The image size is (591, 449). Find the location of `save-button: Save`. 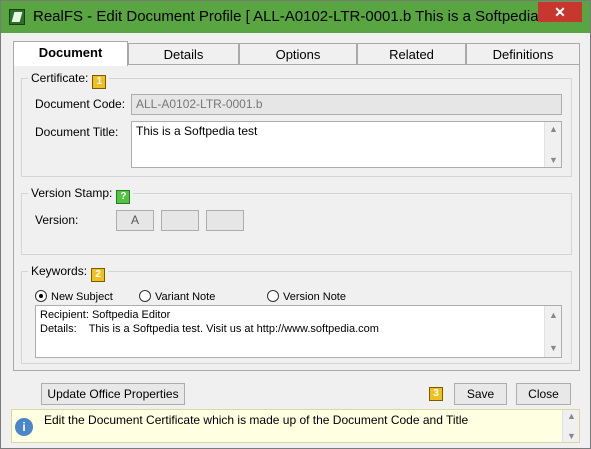

save-button: Save is located at coordinates (480, 394).